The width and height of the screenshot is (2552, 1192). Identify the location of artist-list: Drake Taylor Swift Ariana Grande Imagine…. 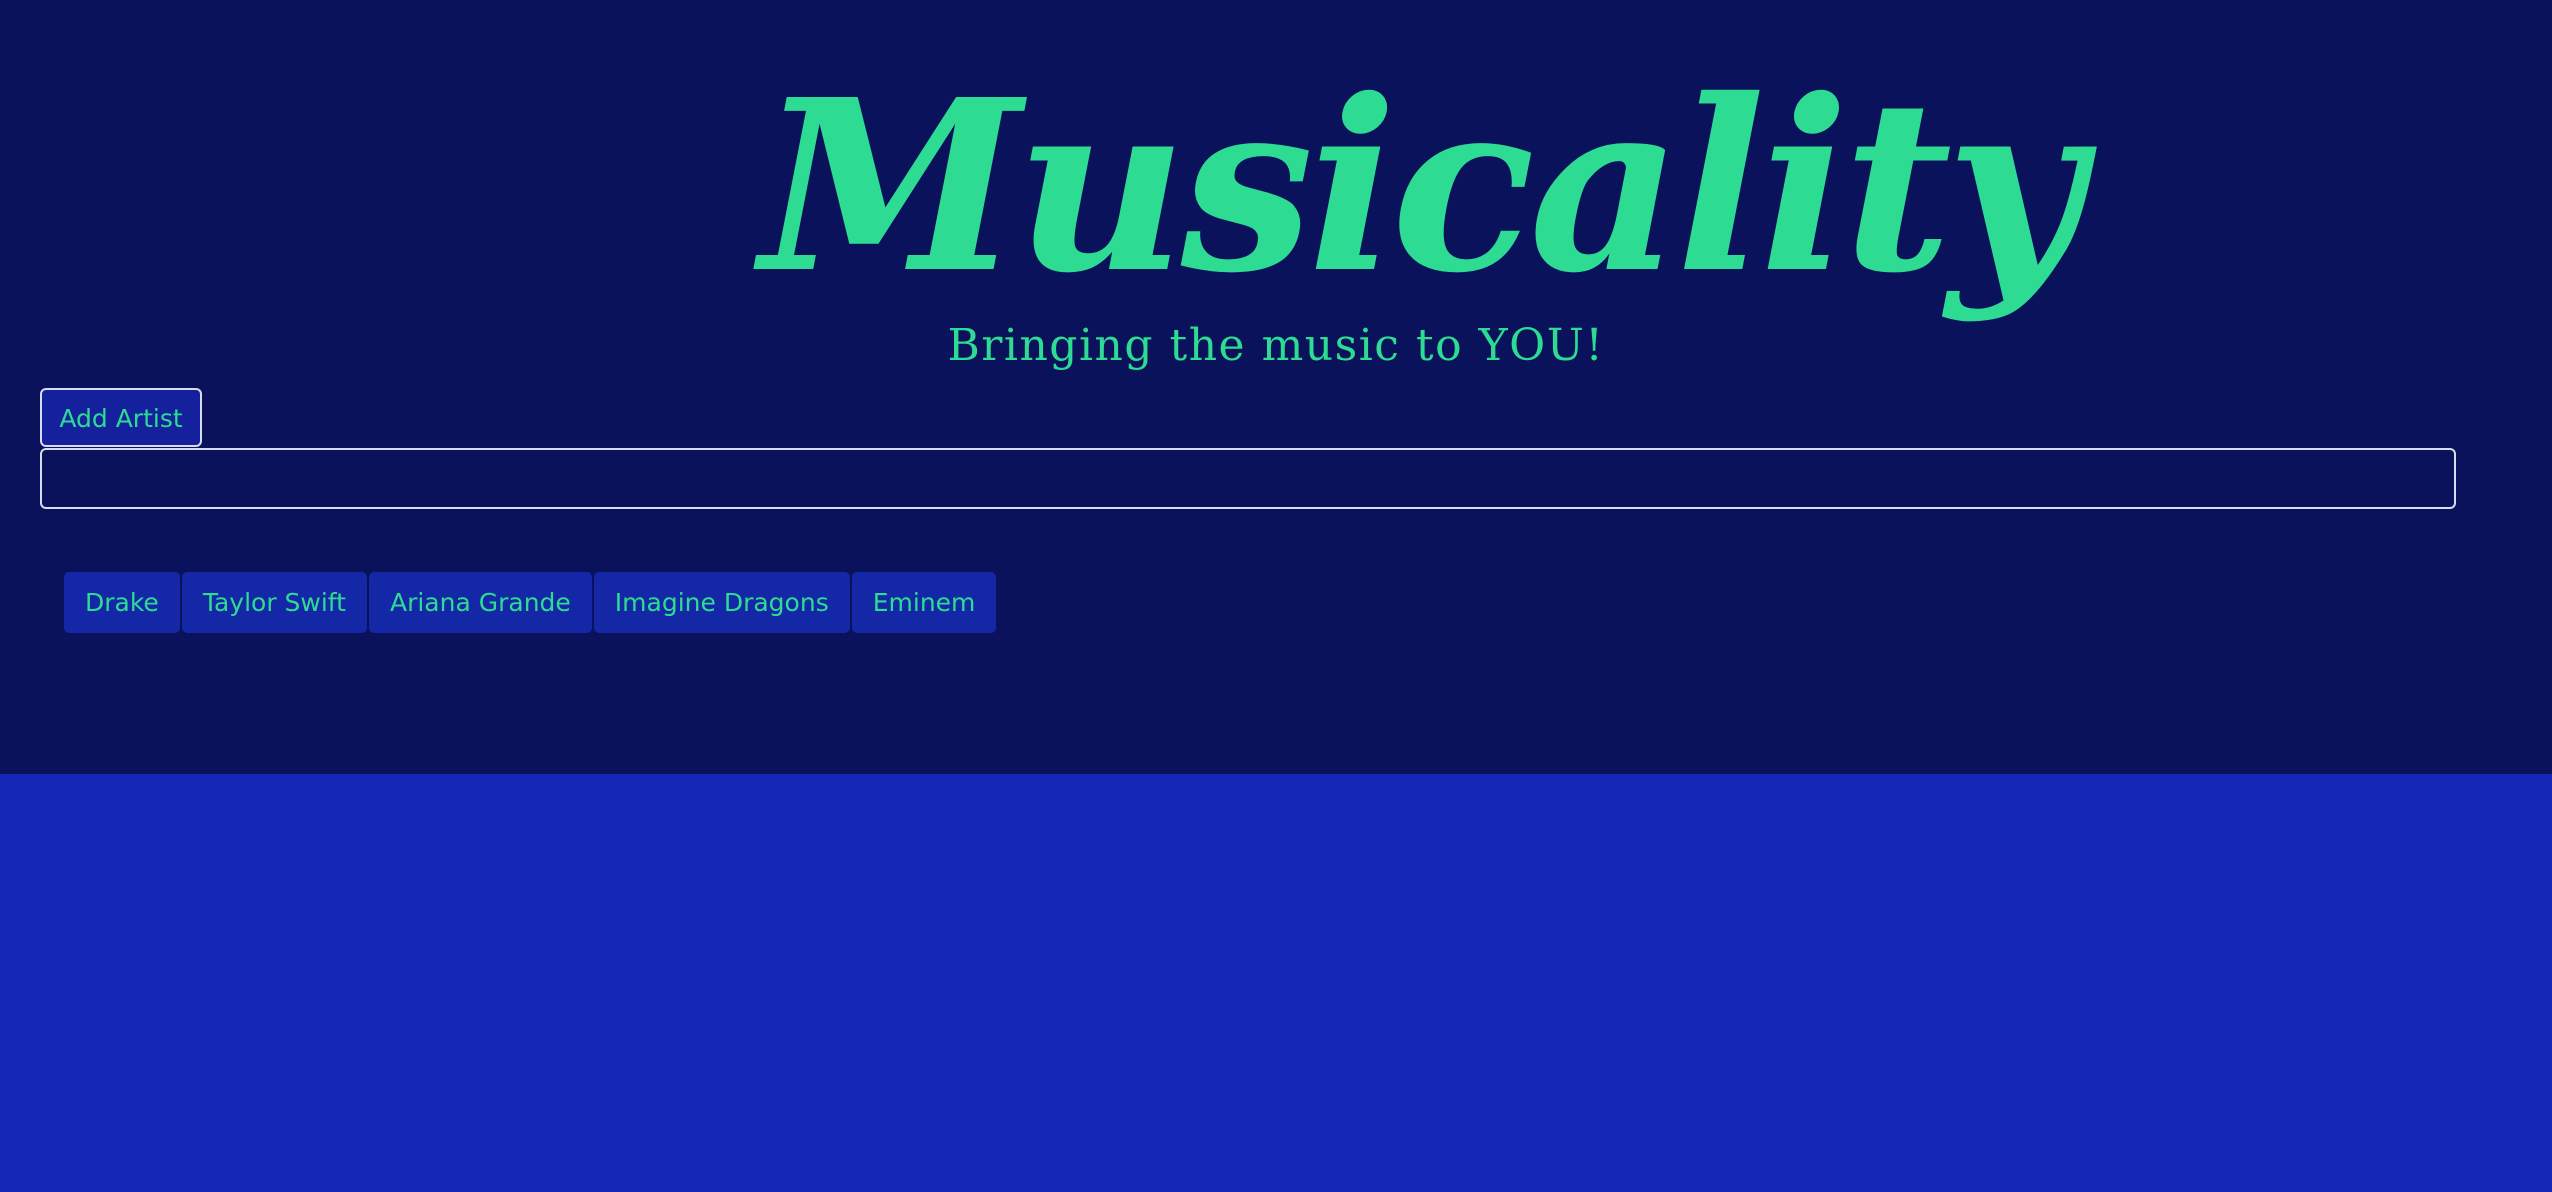
(531, 602).